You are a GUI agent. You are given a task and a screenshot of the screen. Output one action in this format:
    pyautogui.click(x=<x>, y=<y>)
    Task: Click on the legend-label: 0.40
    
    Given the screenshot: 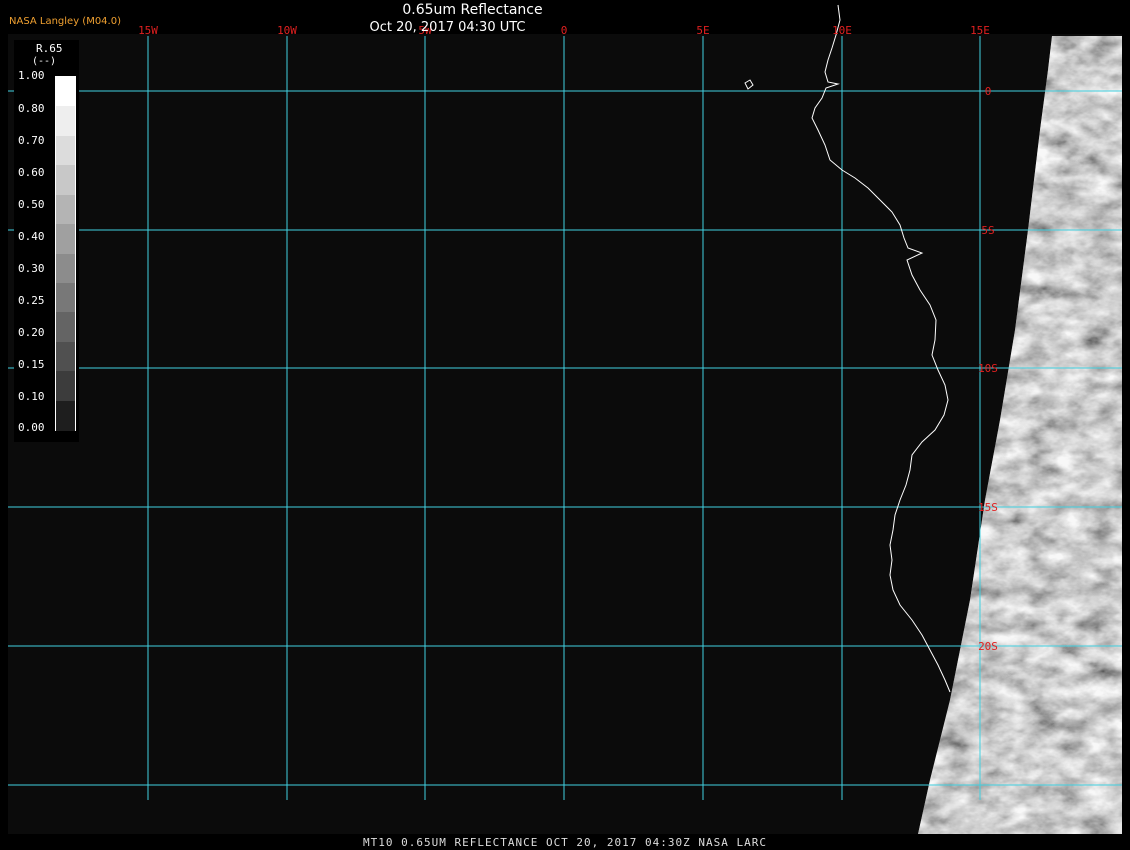 What is the action you would take?
    pyautogui.click(x=31, y=236)
    